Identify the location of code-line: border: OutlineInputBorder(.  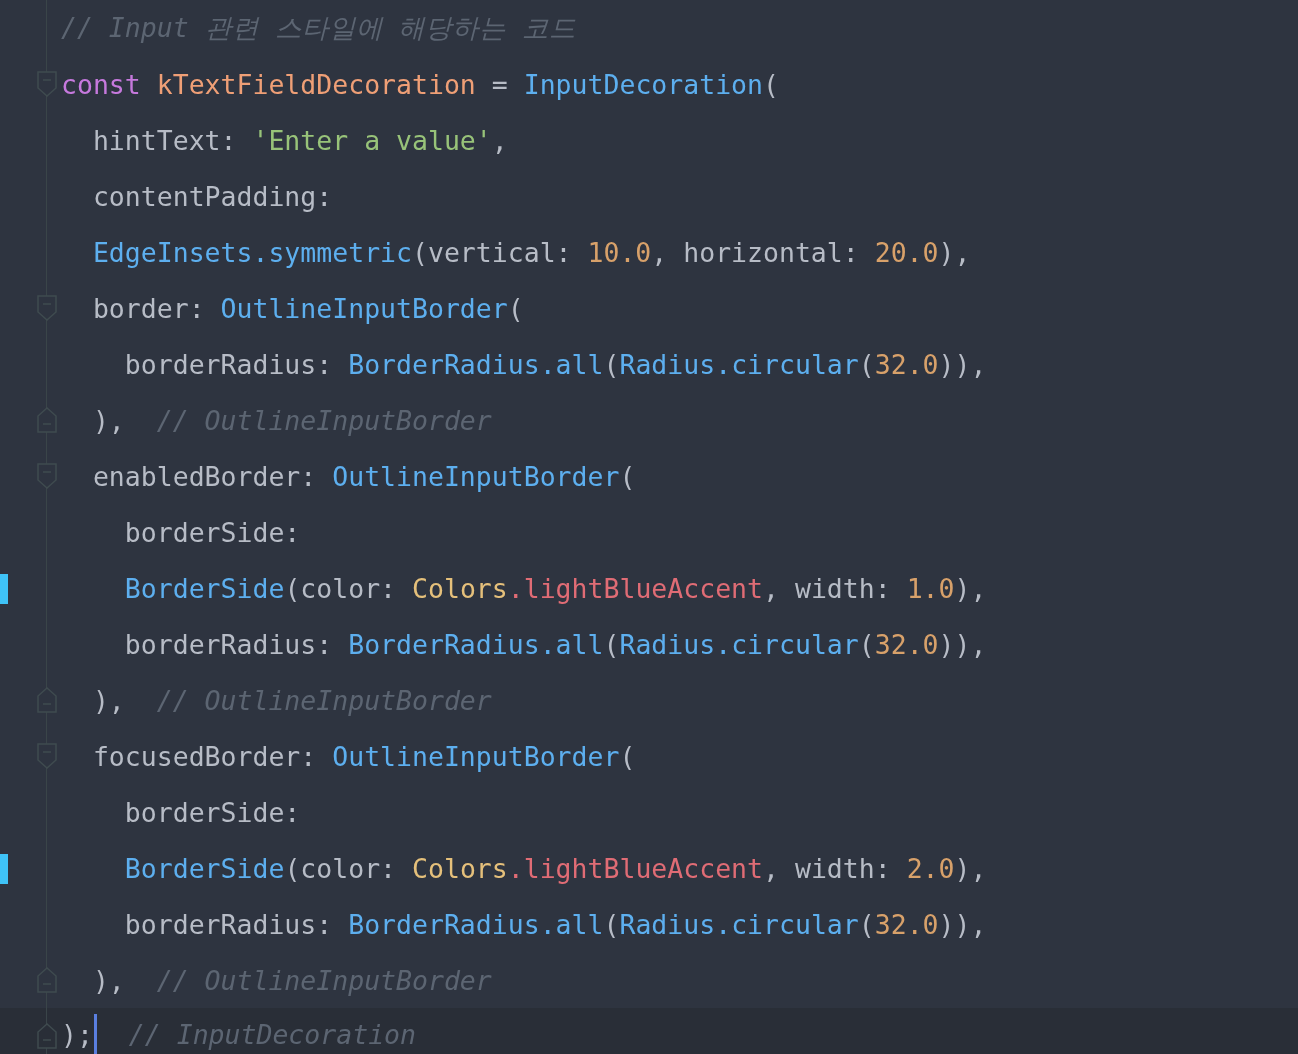
(307, 308).